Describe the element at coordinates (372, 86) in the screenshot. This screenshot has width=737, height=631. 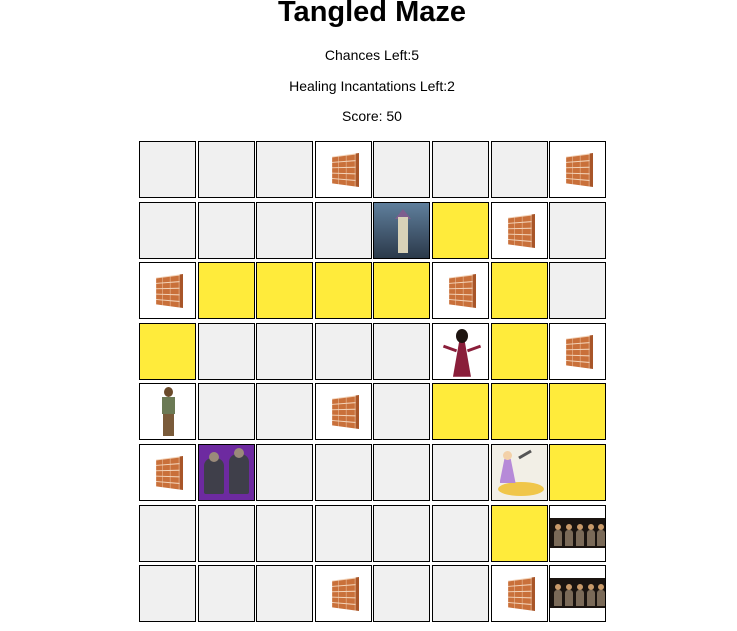
I see `healing-incantations-left: Healing Incantations Left:2` at that location.